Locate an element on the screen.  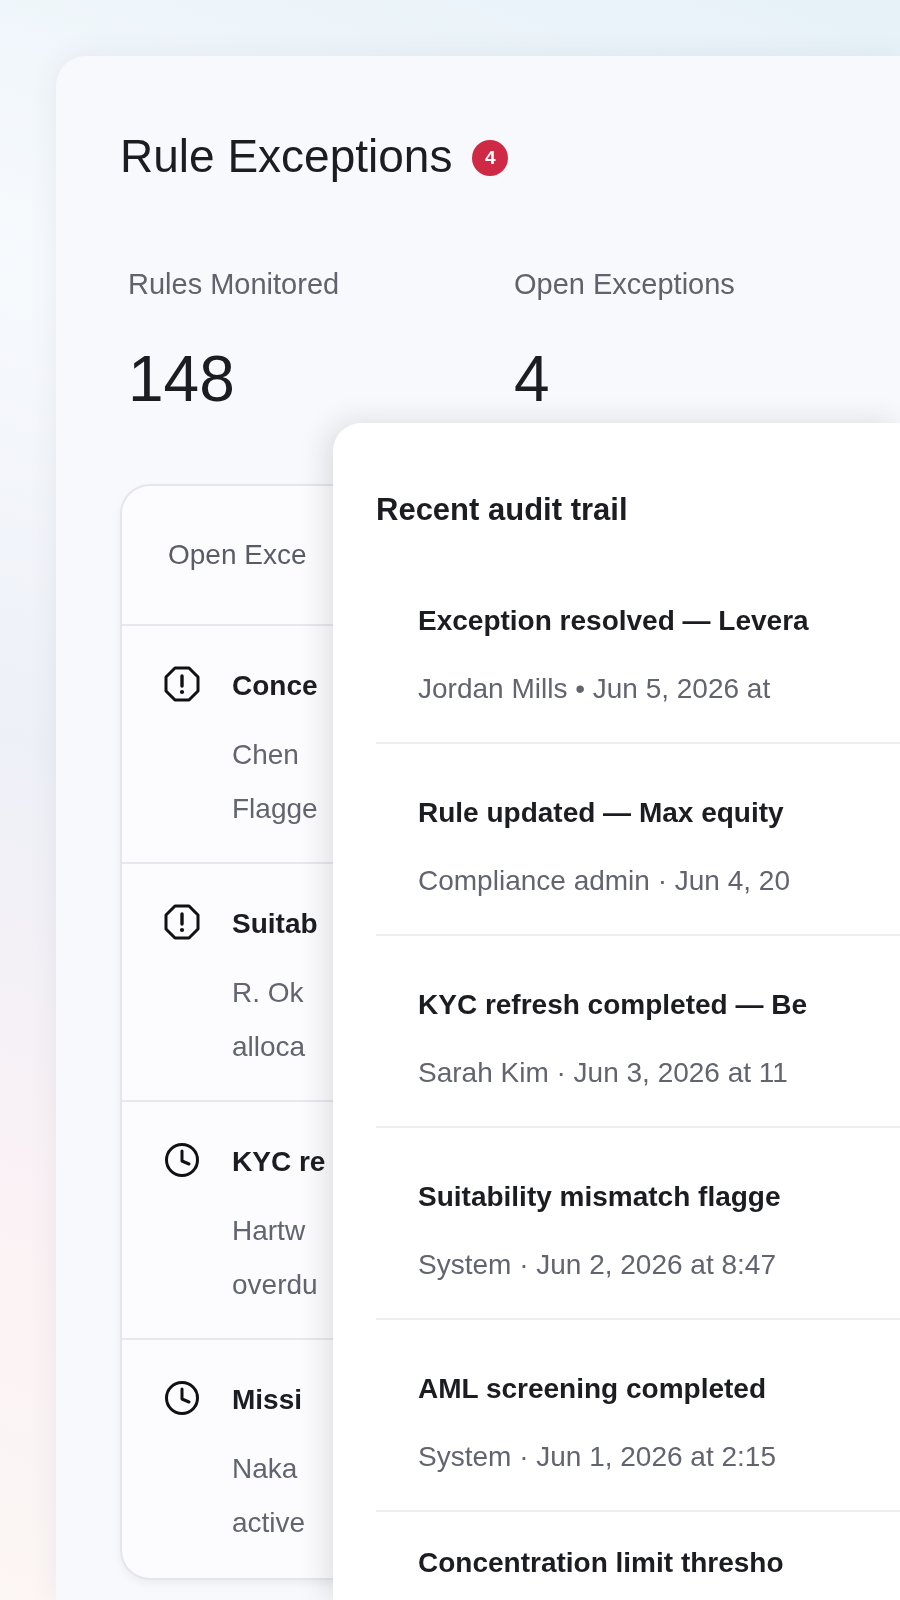
audit-entry-meta: Jordan Mills • Jun 5, 2026 at is located at coordinates (594, 688).